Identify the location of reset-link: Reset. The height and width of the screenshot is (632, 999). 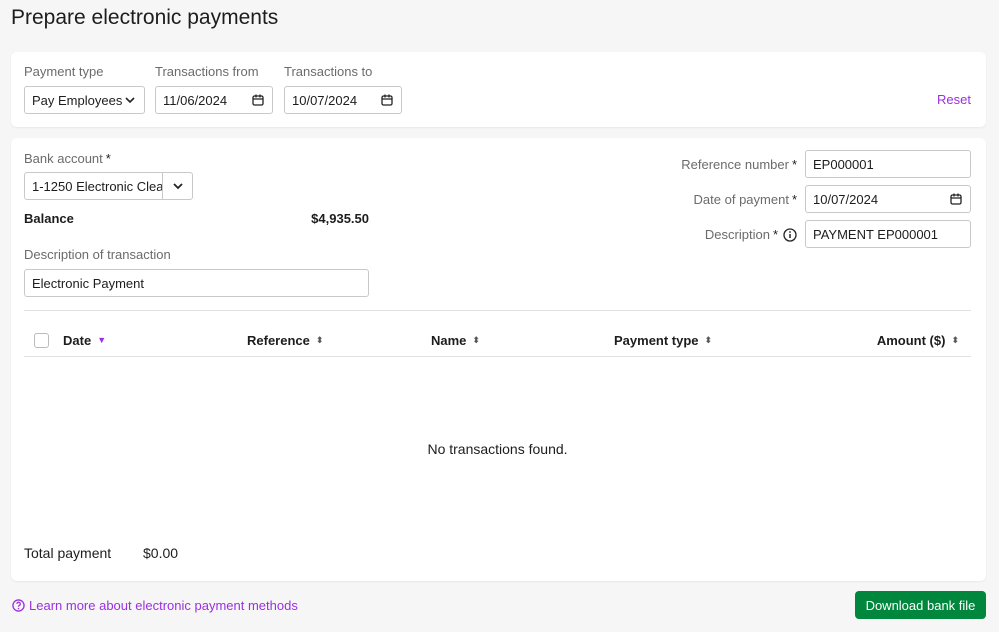
(954, 99).